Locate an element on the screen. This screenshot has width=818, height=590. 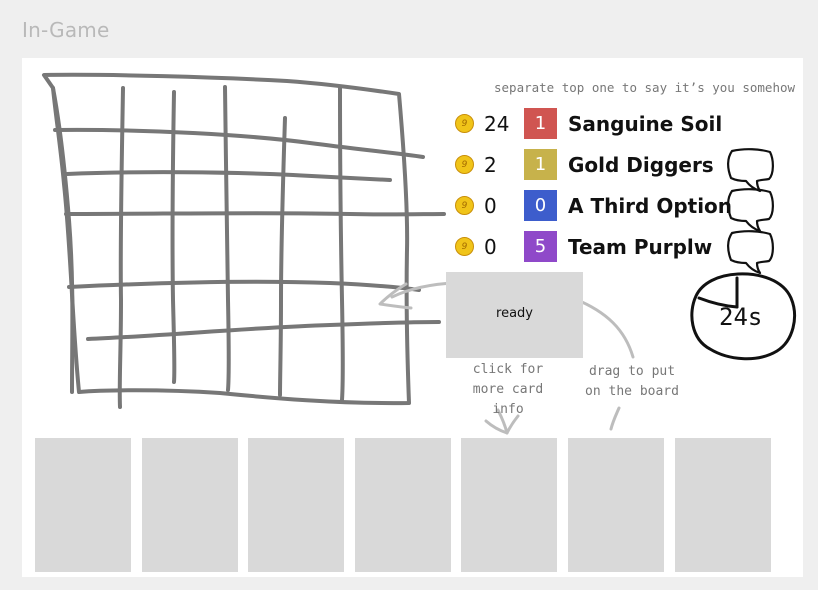
rank-badge: 0 is located at coordinates (540, 205).